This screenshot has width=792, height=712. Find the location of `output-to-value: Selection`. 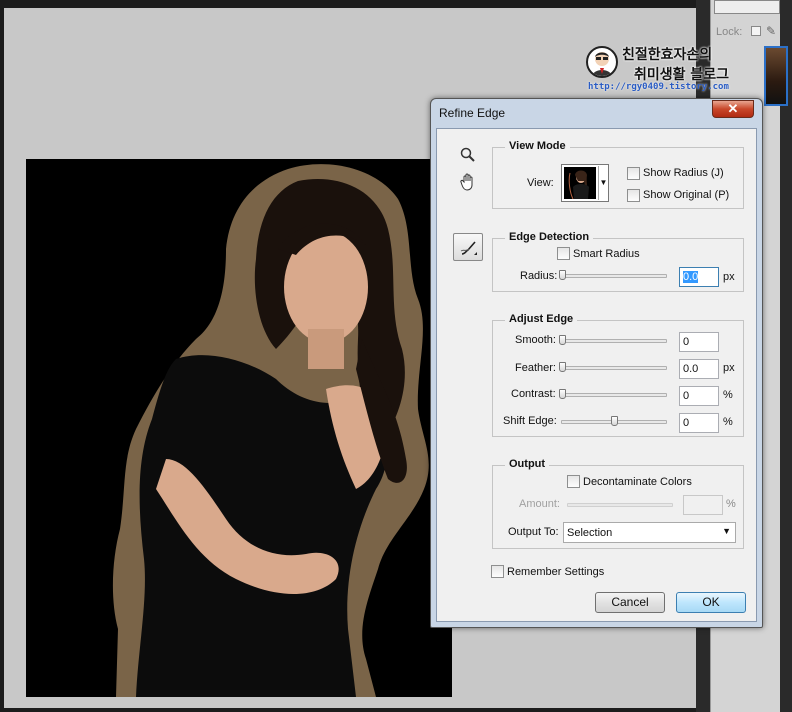

output-to-value: Selection is located at coordinates (590, 533).